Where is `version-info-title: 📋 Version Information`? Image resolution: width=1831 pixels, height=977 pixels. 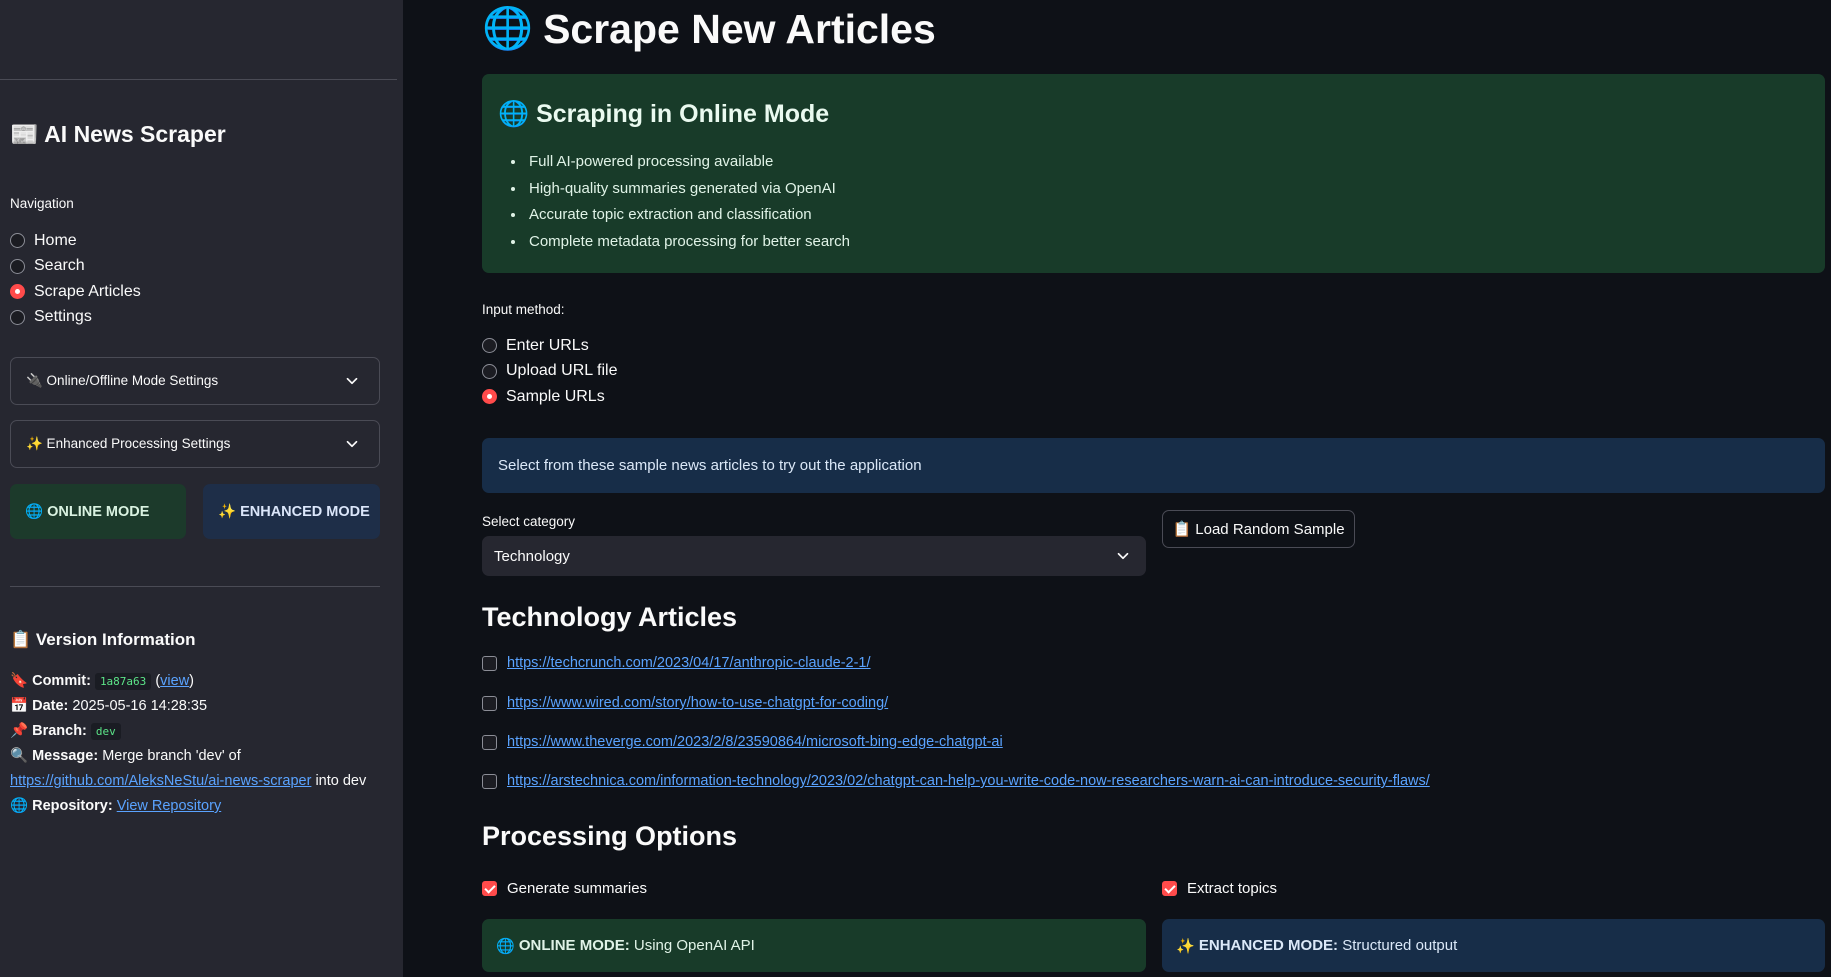
version-info-title: 📋 Version Information is located at coordinates (103, 639).